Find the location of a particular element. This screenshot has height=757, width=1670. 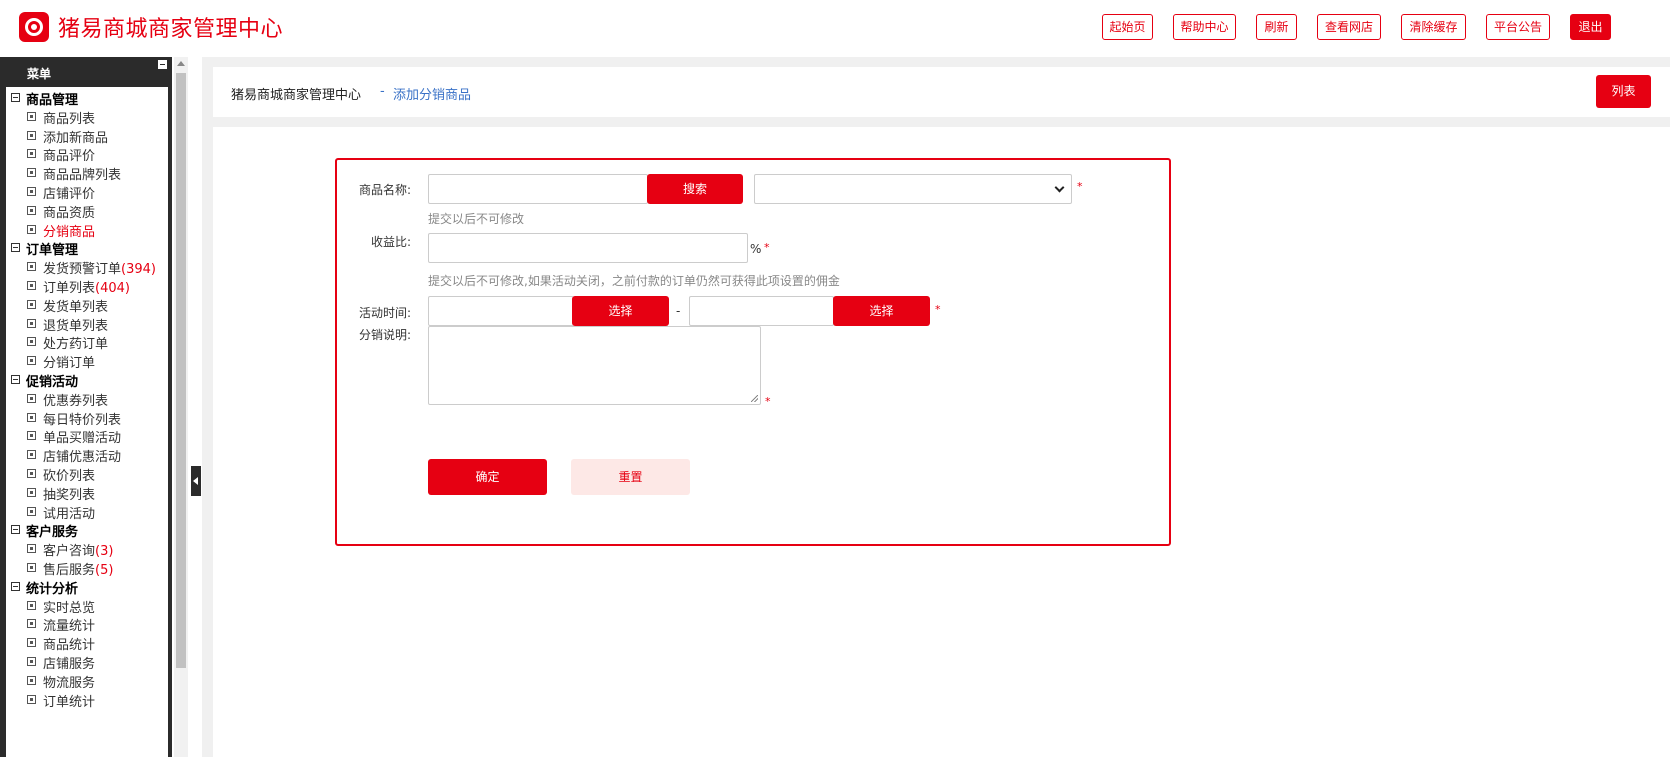

sidebar-item: 商品品牌列表 is located at coordinates (87, 172).